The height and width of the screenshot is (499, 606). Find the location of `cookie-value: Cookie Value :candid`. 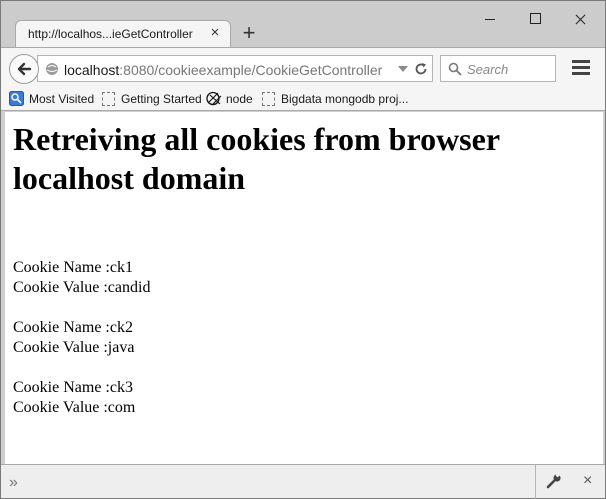

cookie-value: Cookie Value :candid is located at coordinates (82, 287).